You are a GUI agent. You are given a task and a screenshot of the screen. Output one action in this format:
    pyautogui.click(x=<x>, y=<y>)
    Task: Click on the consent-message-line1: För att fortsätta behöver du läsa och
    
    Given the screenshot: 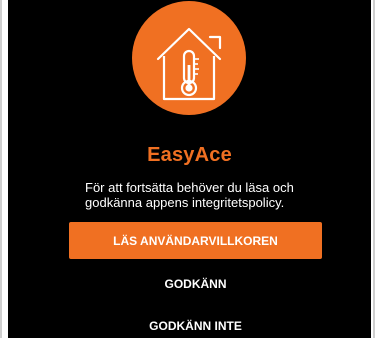 What is the action you would take?
    pyautogui.click(x=189, y=187)
    